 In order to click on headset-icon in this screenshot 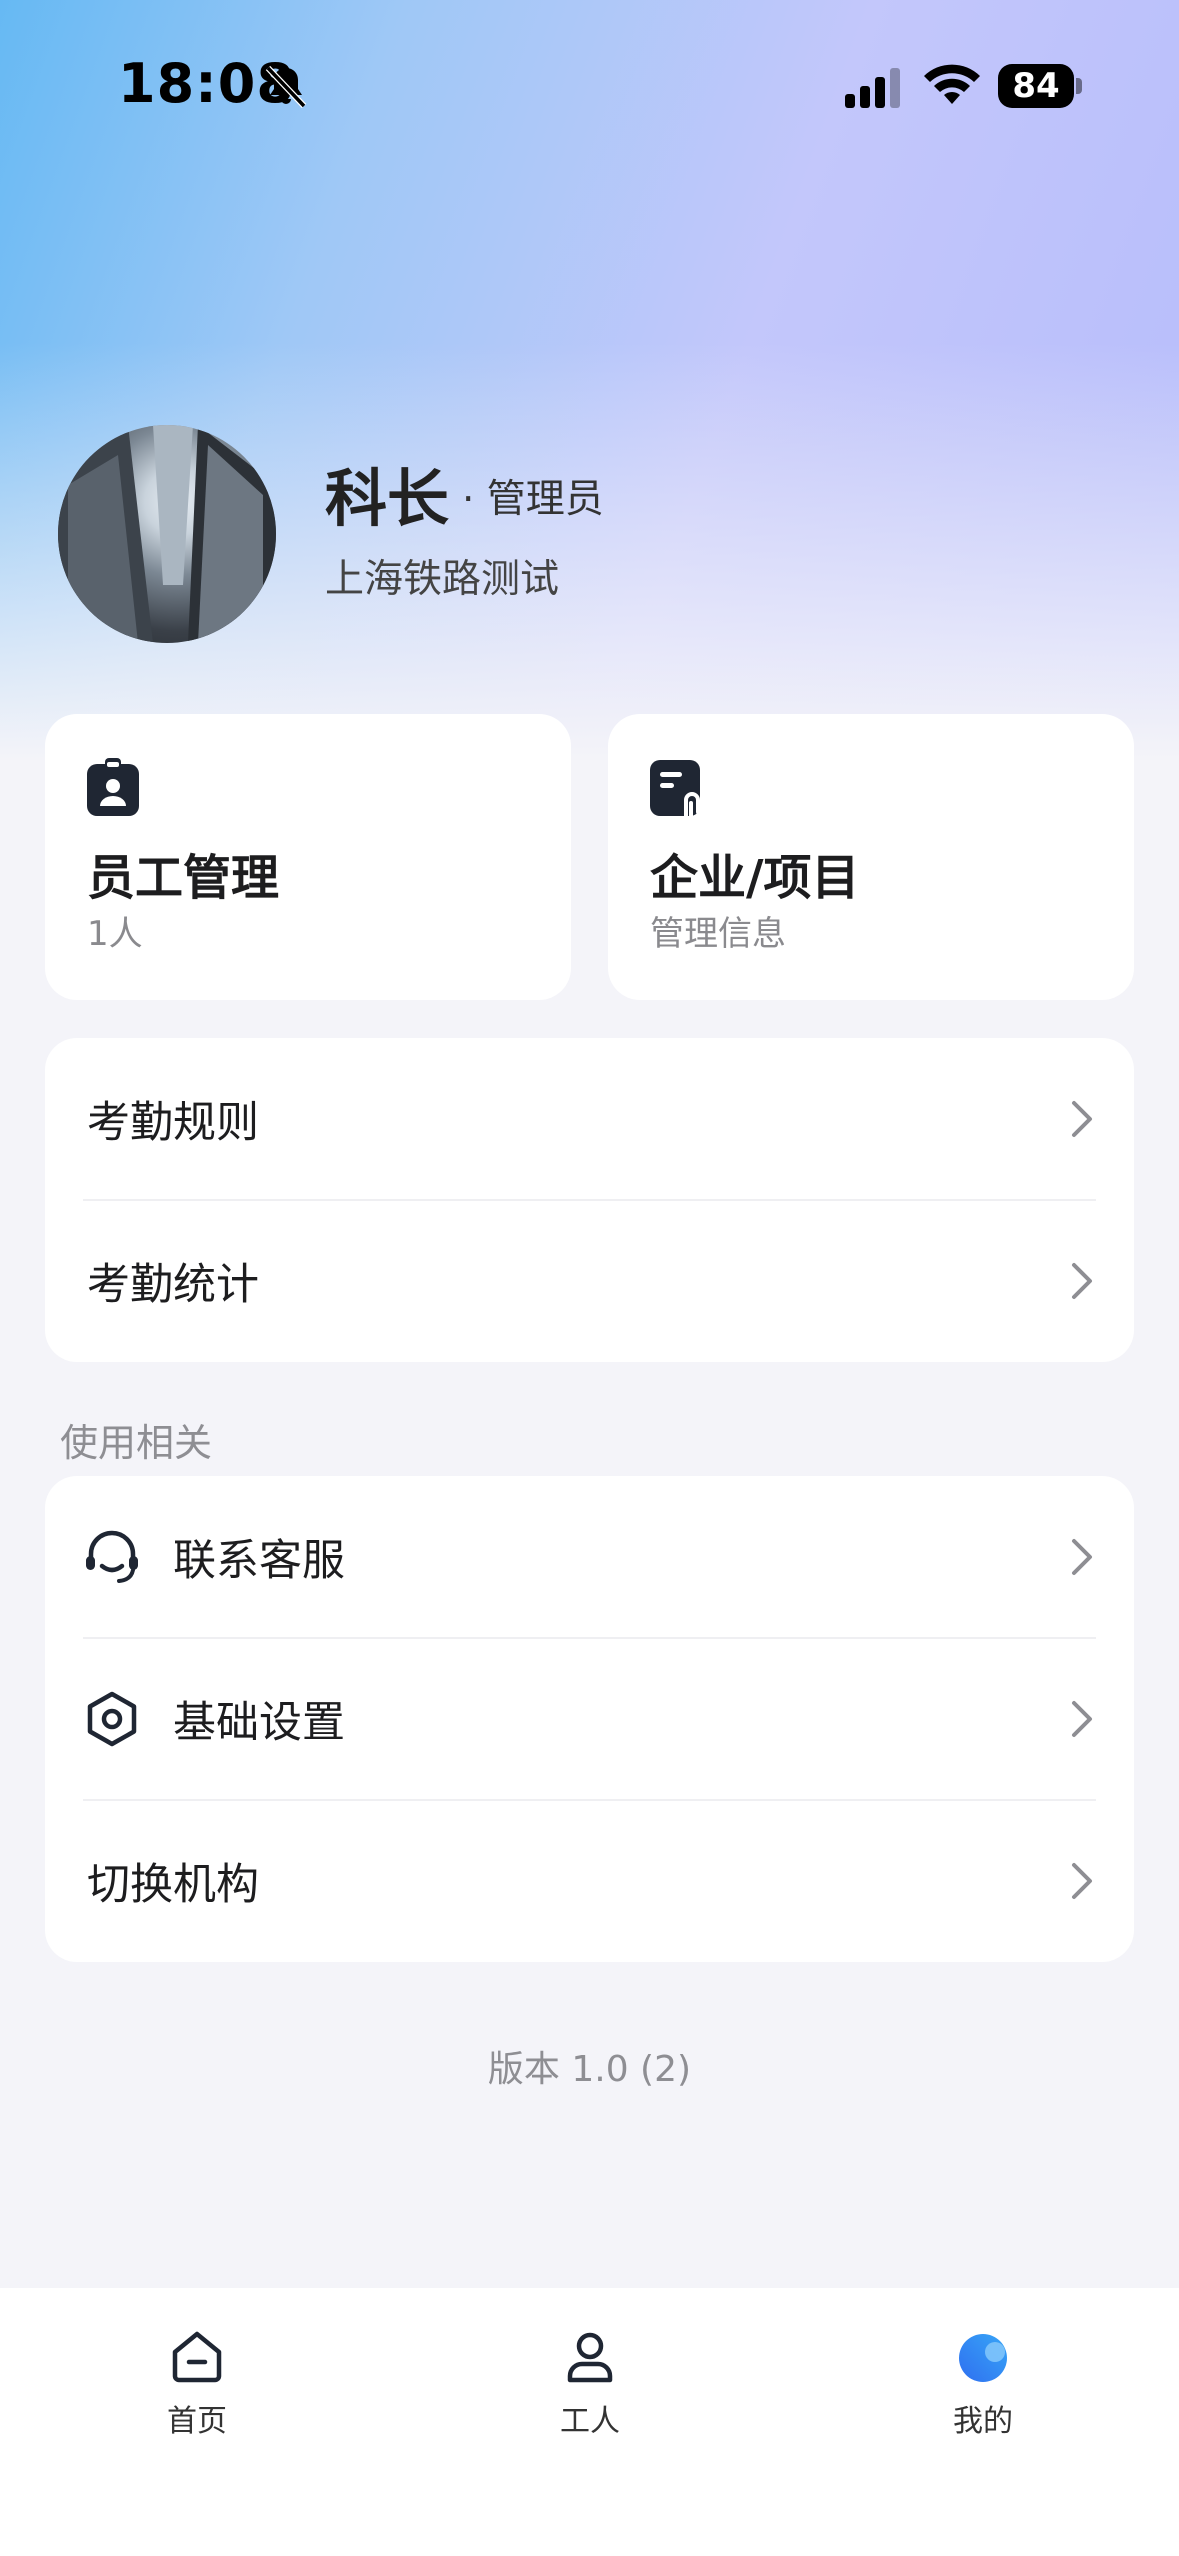, I will do `click(112, 1556)`.